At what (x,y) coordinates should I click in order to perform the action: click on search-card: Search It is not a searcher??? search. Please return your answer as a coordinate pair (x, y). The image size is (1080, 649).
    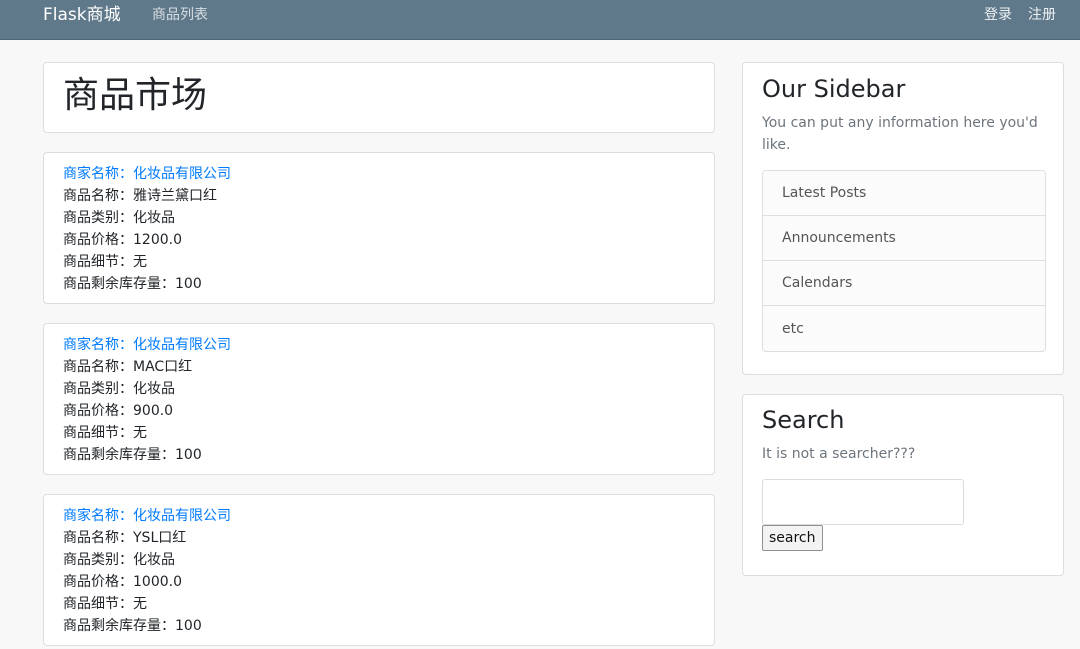
    Looking at the image, I should click on (903, 485).